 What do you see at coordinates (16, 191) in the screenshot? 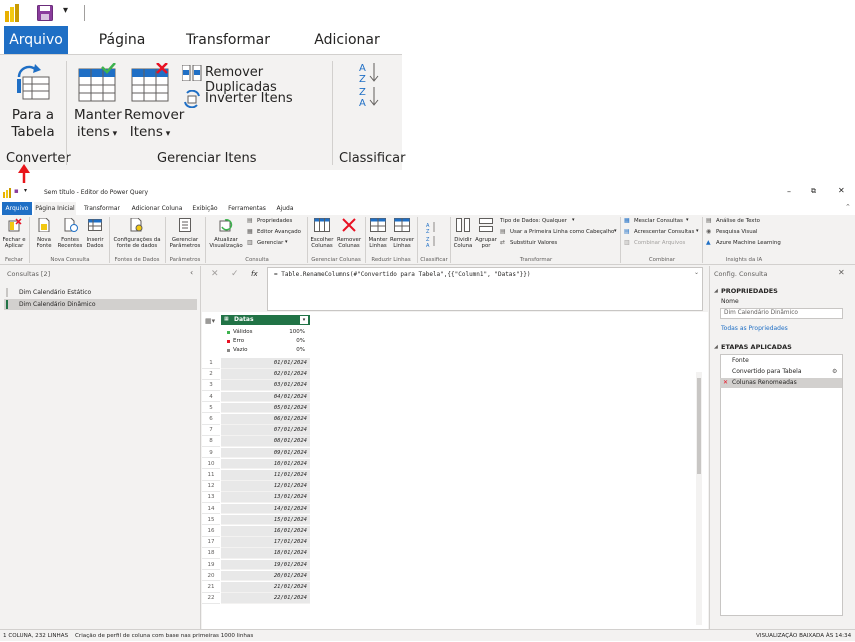
I see `save-icon: ▪` at bounding box center [16, 191].